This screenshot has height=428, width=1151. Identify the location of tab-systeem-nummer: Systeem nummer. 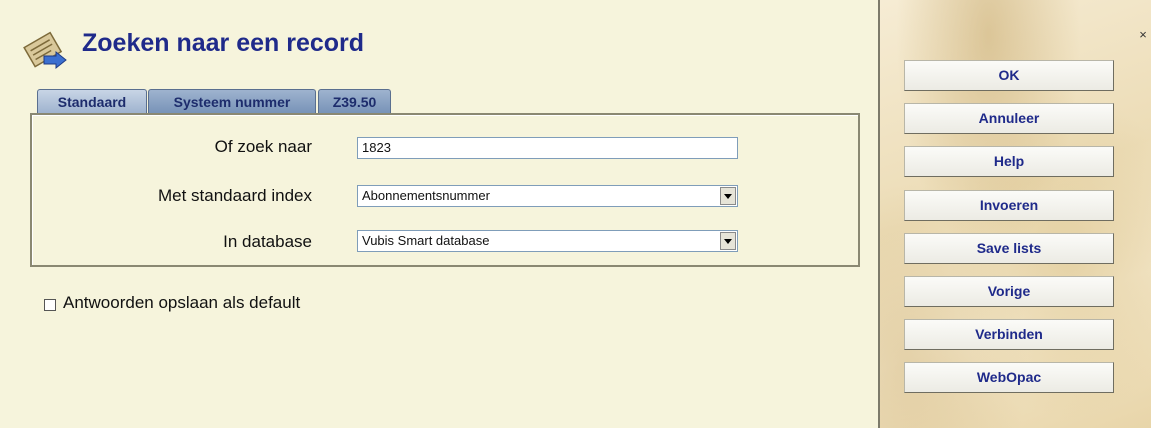
(232, 101).